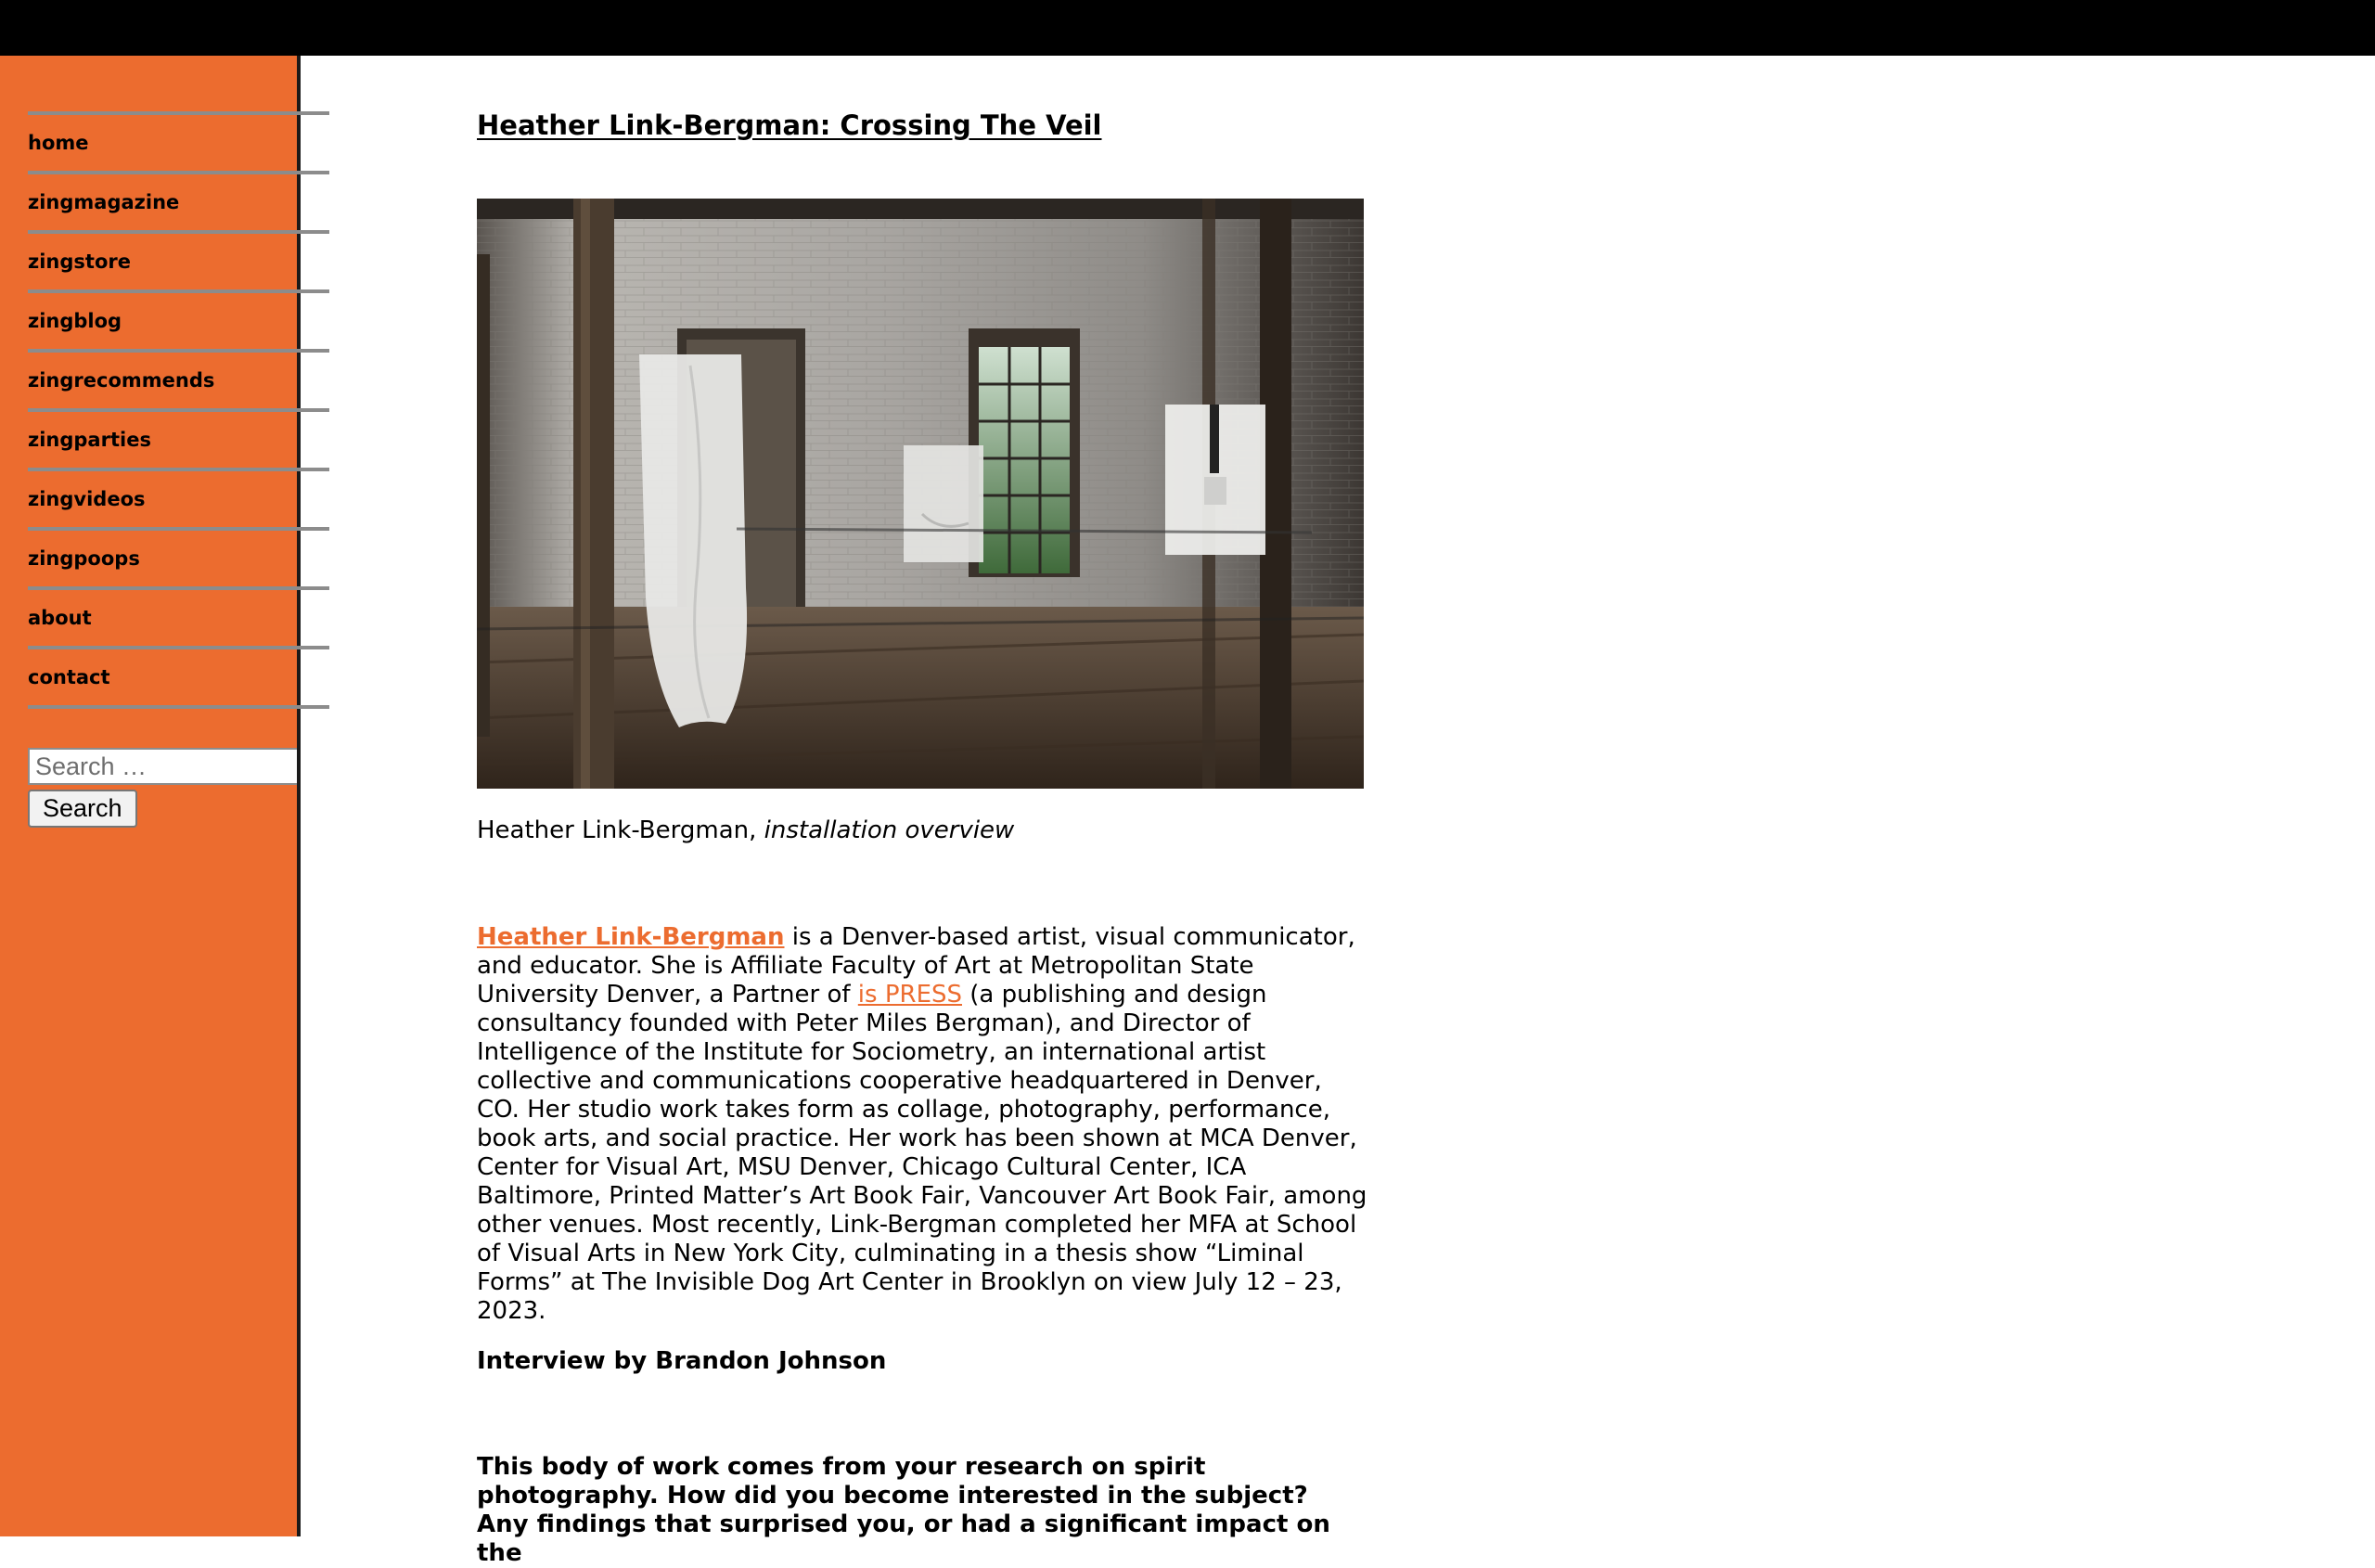  What do you see at coordinates (620, 830) in the screenshot?
I see `caption-artist: Heather Link-Bergman,` at bounding box center [620, 830].